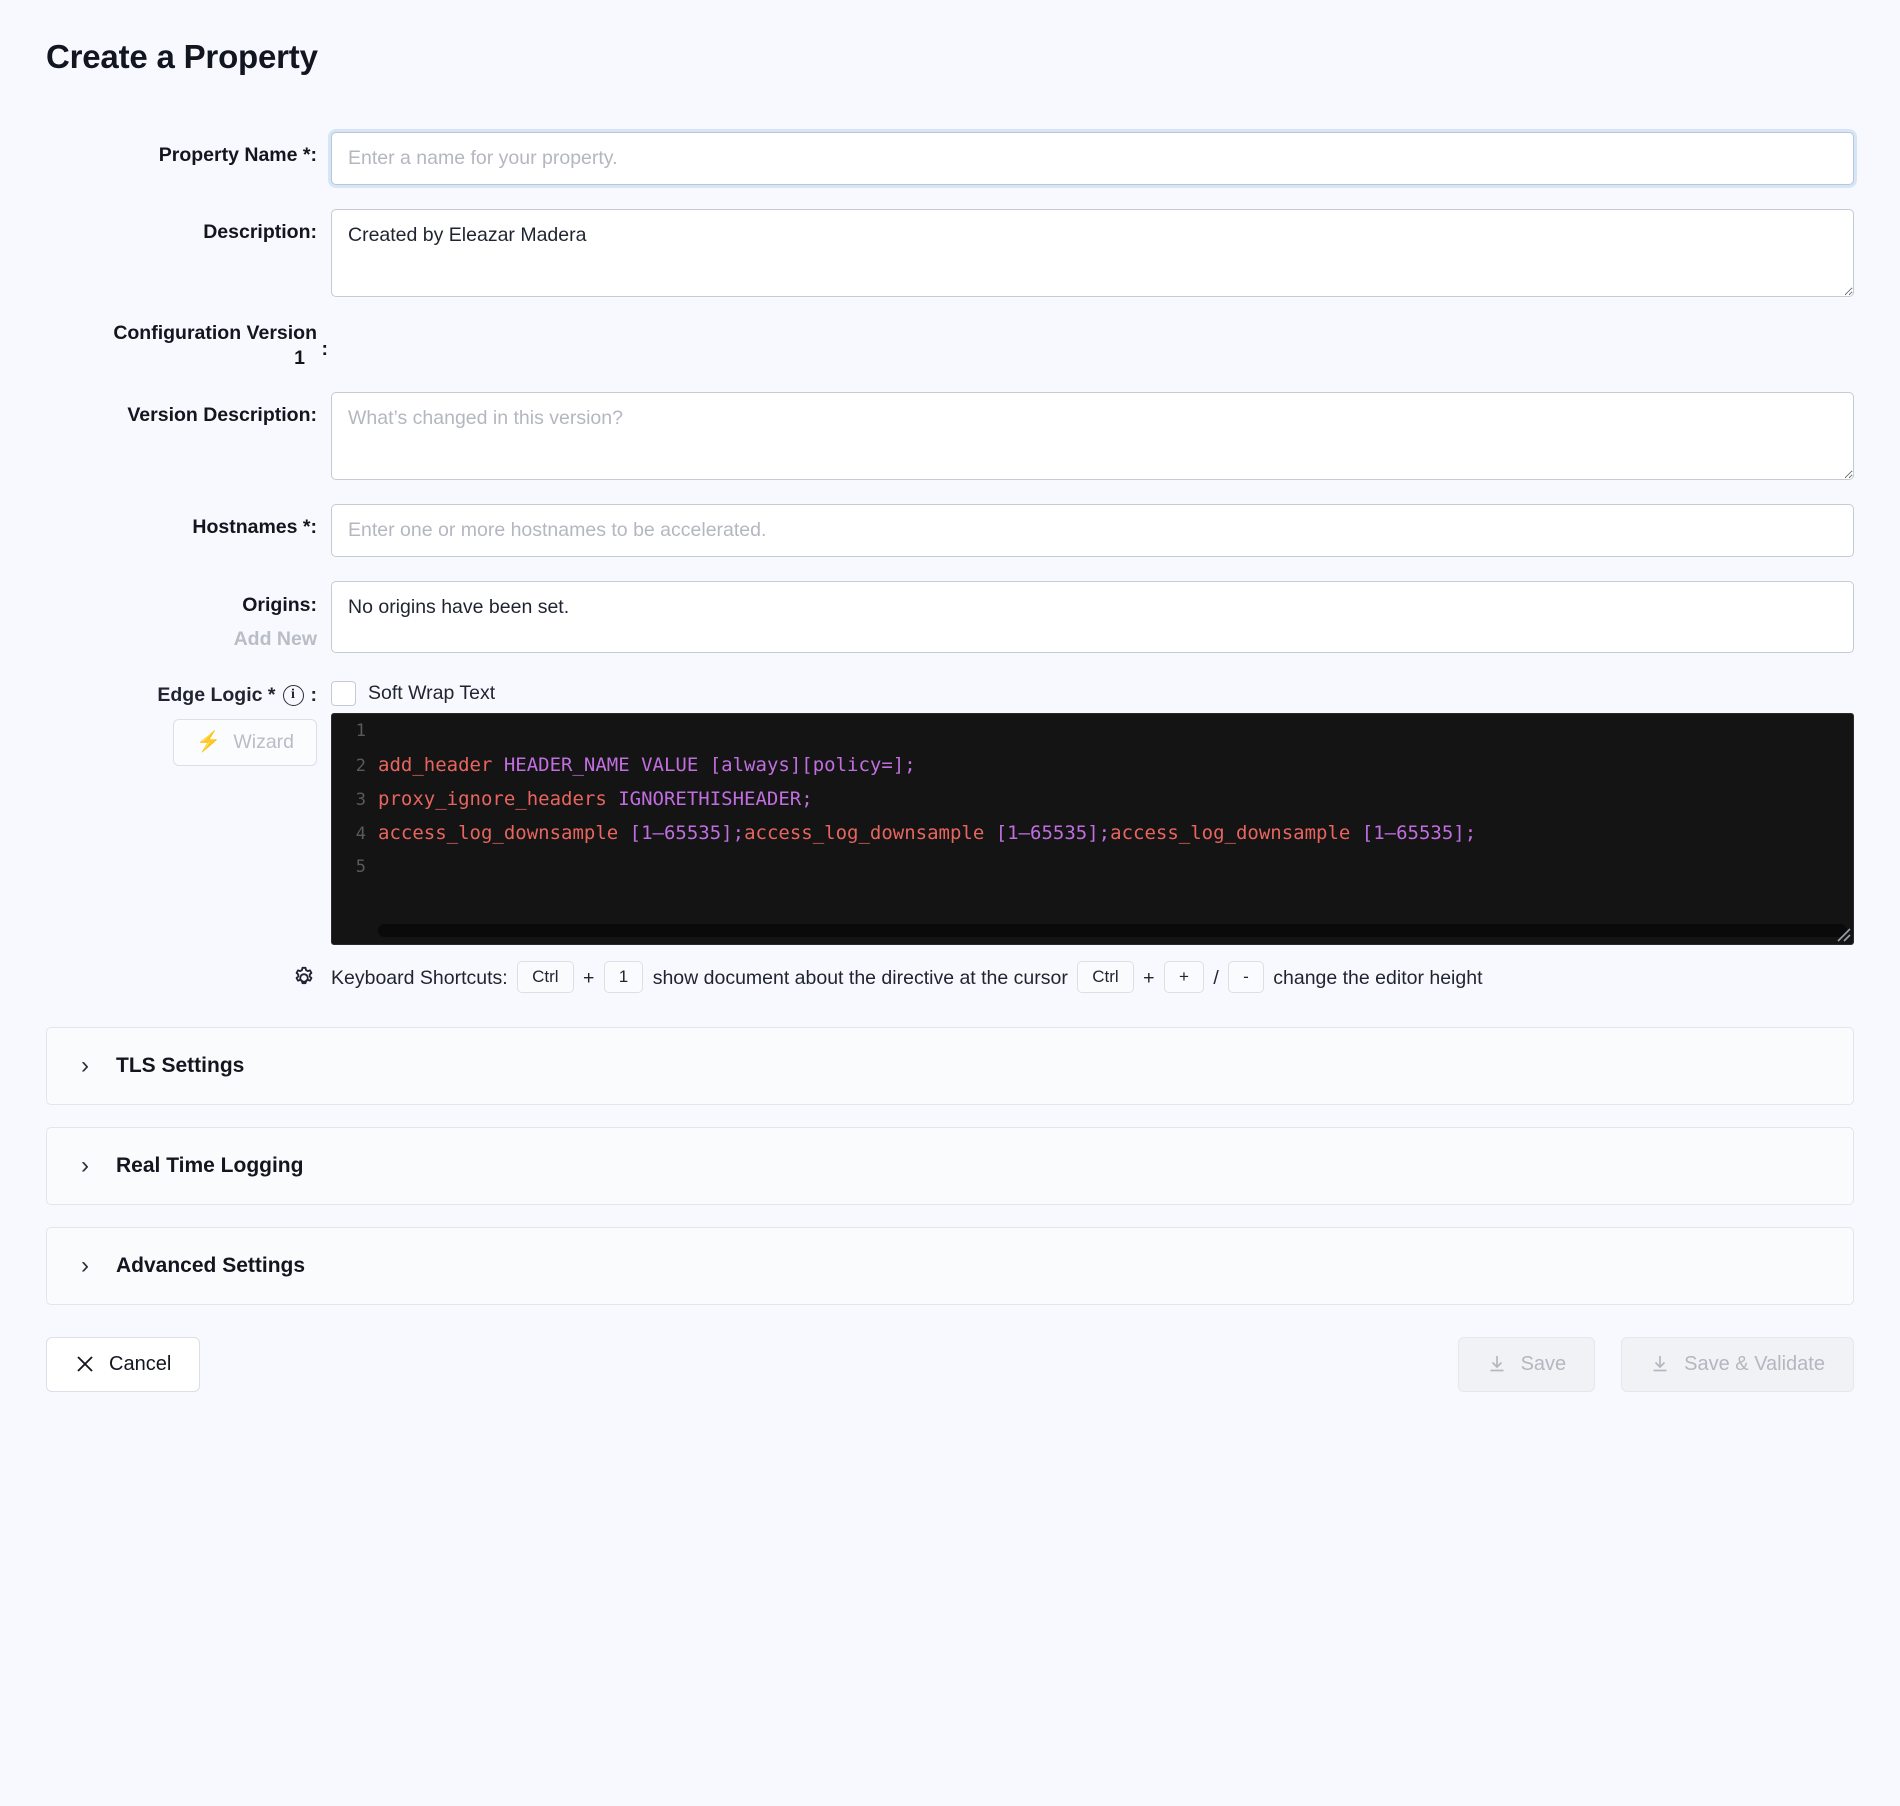  Describe the element at coordinates (360, 730) in the screenshot. I see `line-number: 1` at that location.